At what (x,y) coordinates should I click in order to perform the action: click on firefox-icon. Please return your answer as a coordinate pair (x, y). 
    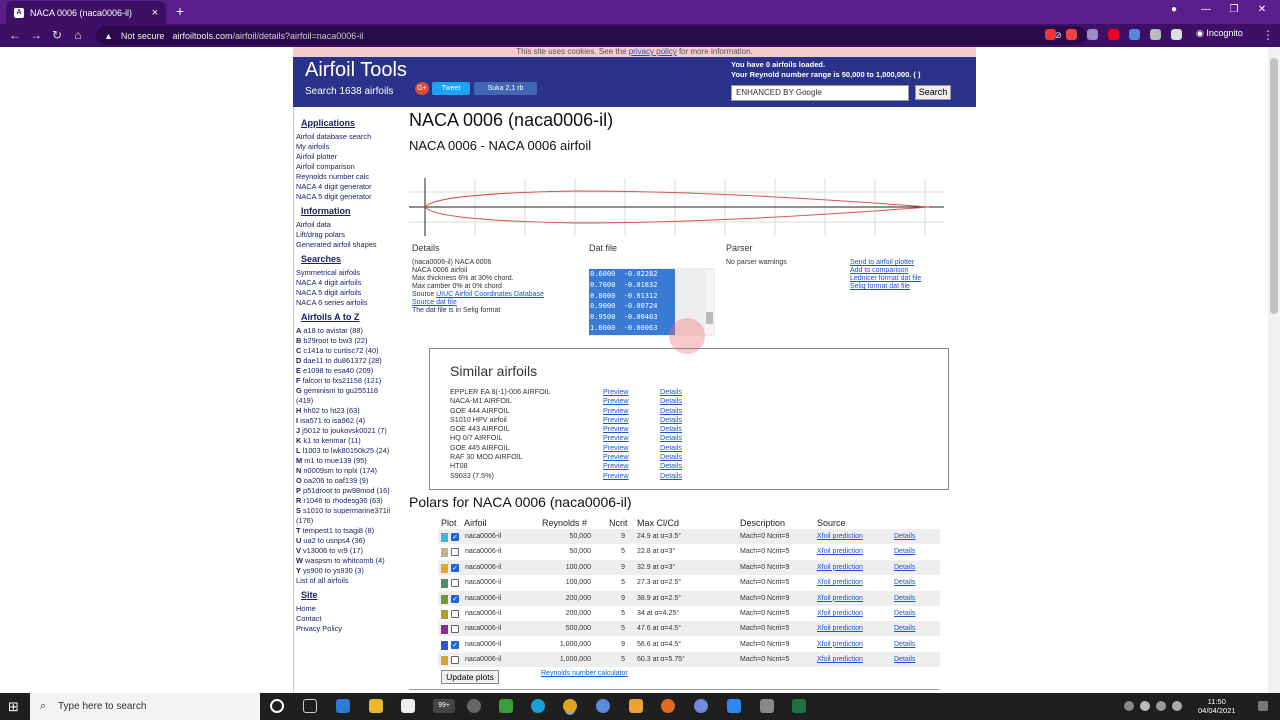
    Looking at the image, I should click on (668, 706).